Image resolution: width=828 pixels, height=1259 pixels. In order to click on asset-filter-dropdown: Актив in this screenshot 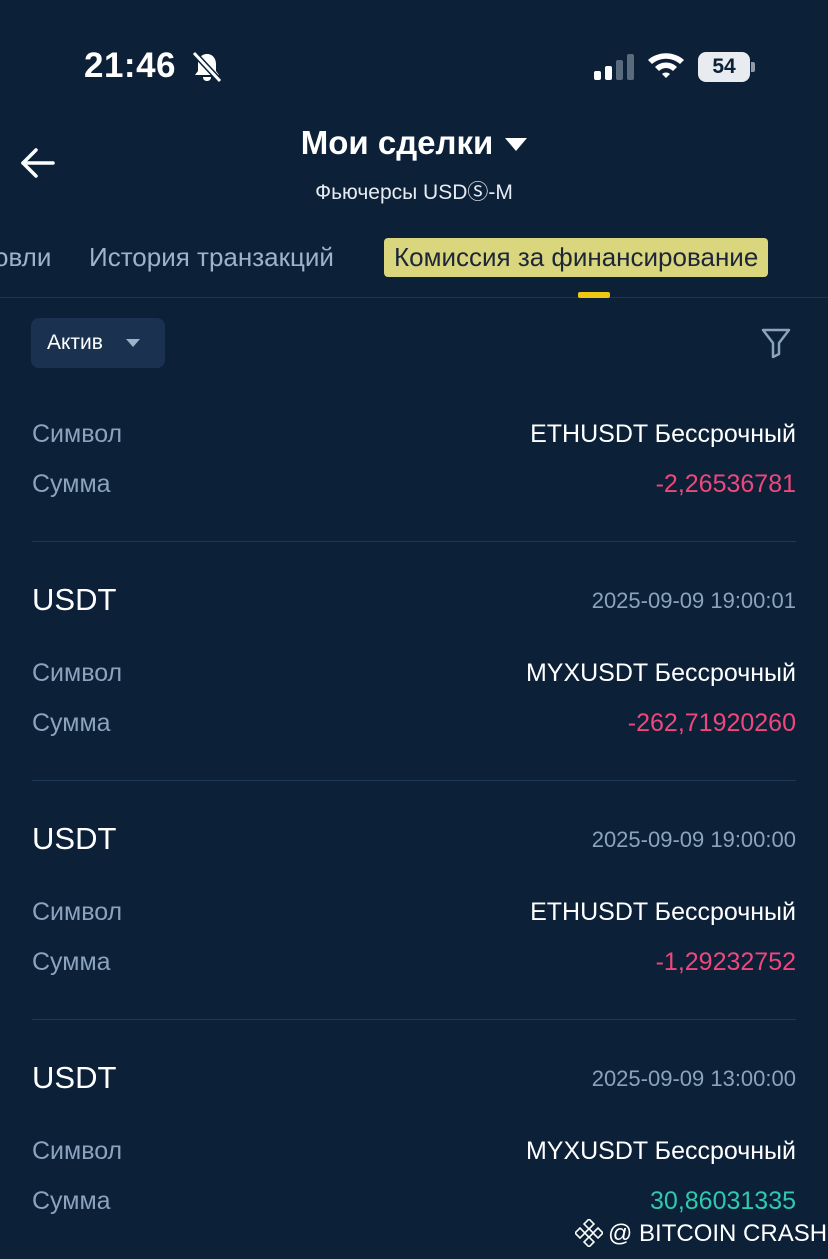, I will do `click(98, 343)`.